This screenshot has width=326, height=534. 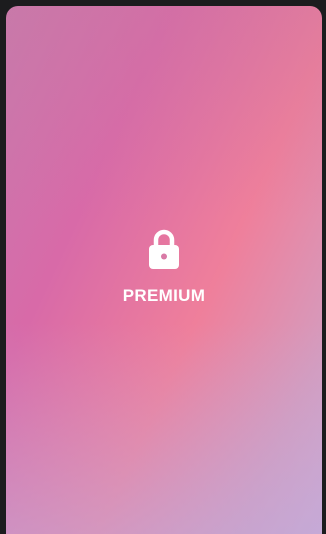 I want to click on lock-icon, so click(x=164, y=249).